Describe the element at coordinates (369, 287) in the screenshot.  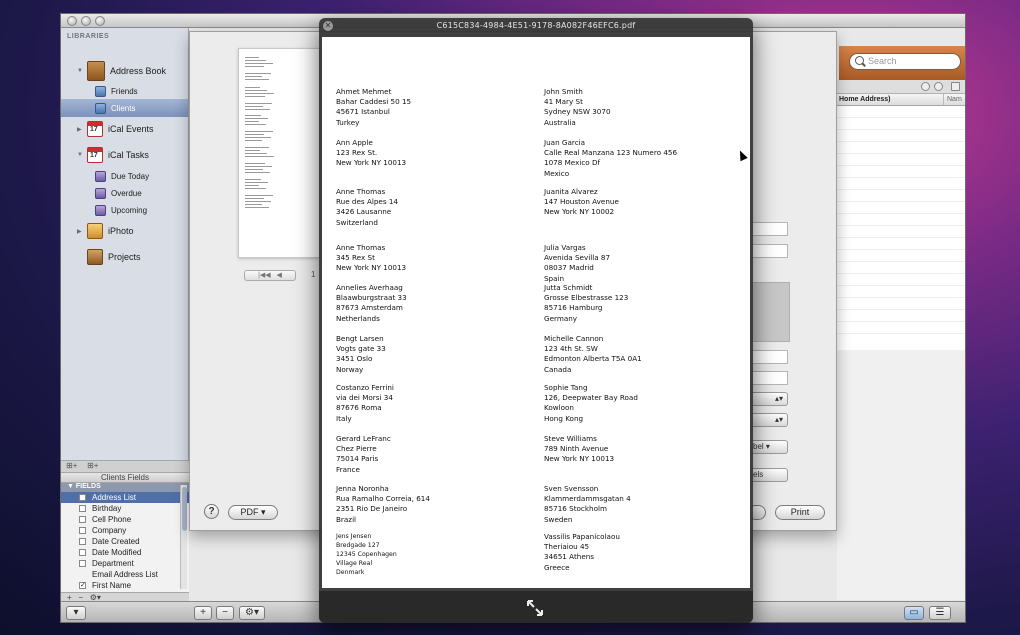
I see `address-line: Annelies Averhaag` at that location.